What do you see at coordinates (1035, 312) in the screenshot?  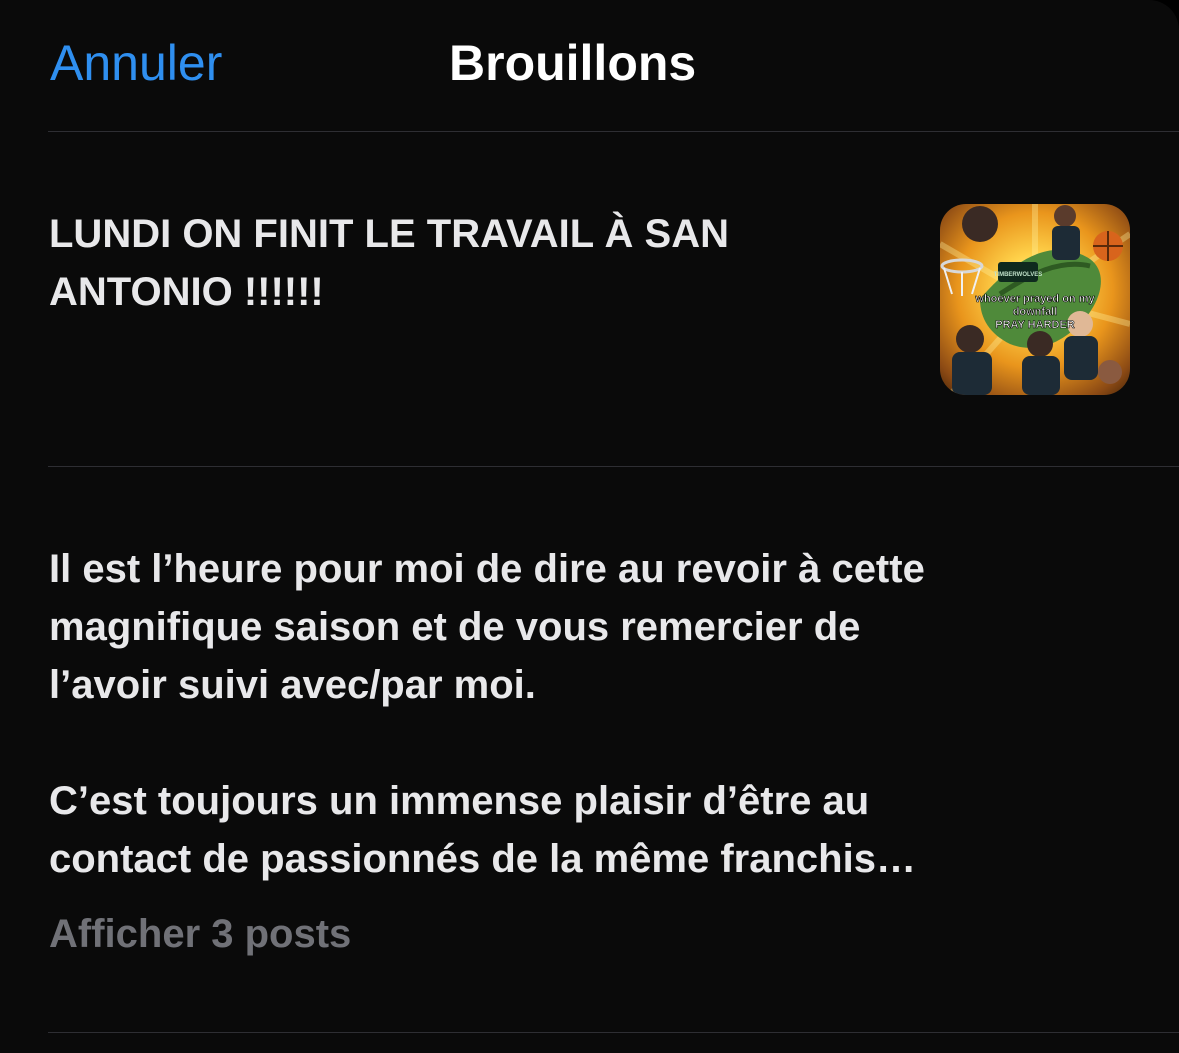 I see `thumbnail-caption-line2: downfall` at bounding box center [1035, 312].